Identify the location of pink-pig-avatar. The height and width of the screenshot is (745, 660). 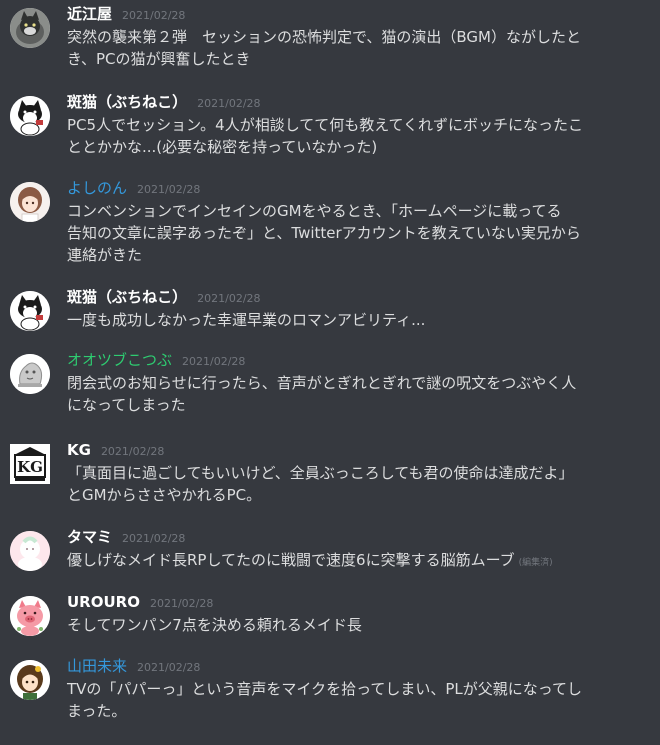
(30, 616).